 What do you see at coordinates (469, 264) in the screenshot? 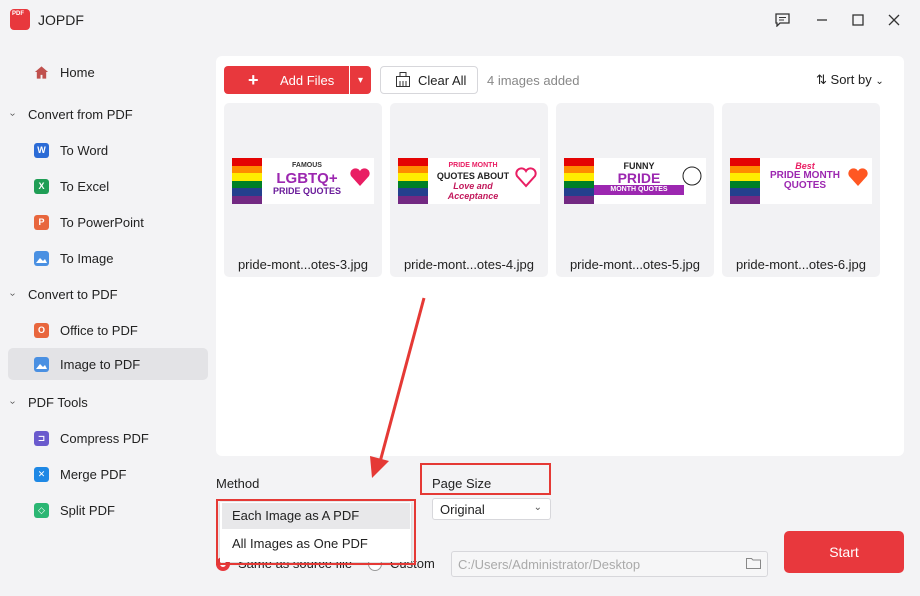
I see `file-name: pride-mont...otes-4.jpg` at bounding box center [469, 264].